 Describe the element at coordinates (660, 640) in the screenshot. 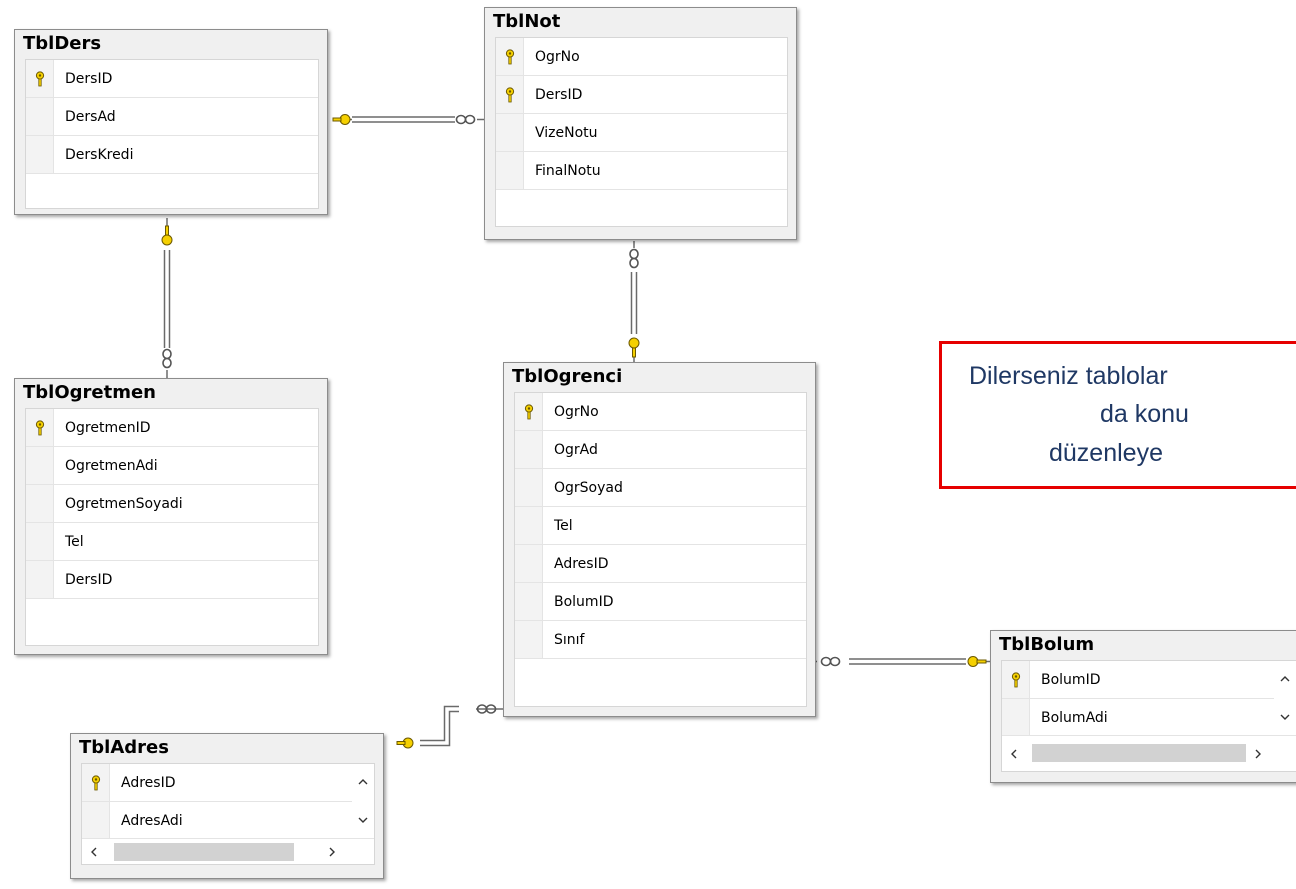

I see `column-row: Sınıf` at that location.